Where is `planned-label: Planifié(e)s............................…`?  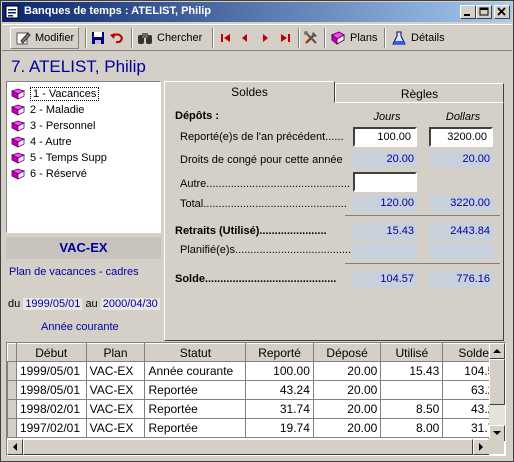 planned-label: Planifié(e)s............................… is located at coordinates (266, 250).